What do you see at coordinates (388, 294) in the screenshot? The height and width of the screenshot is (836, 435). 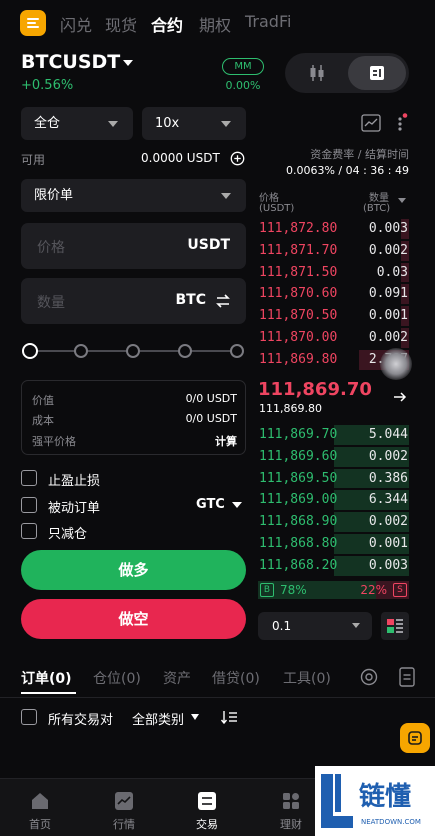 I see `ask-quantity: 0.091` at bounding box center [388, 294].